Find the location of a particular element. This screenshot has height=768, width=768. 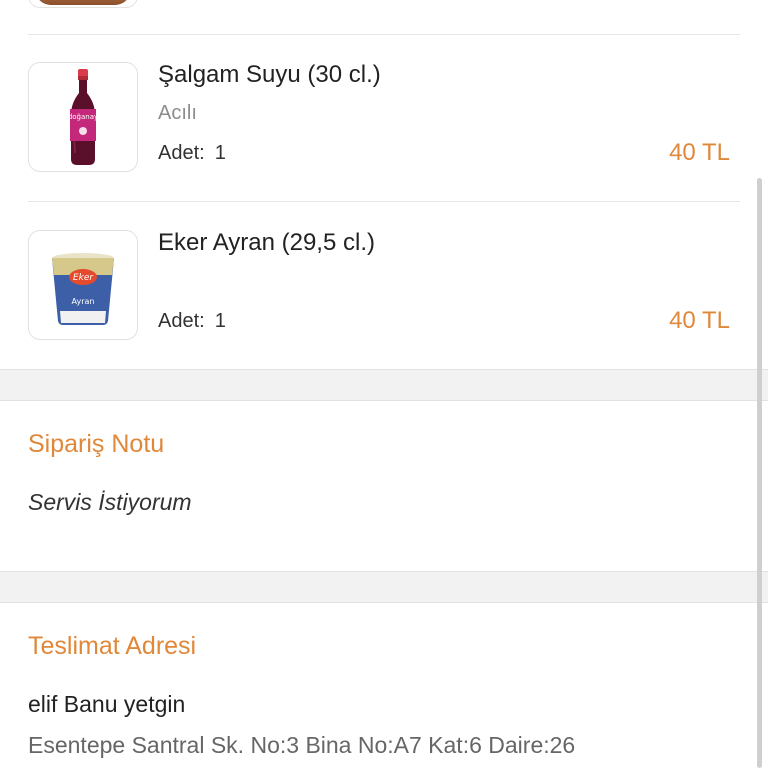

item-name: Şalgam Suyu (30 cl.) is located at coordinates (269, 74).